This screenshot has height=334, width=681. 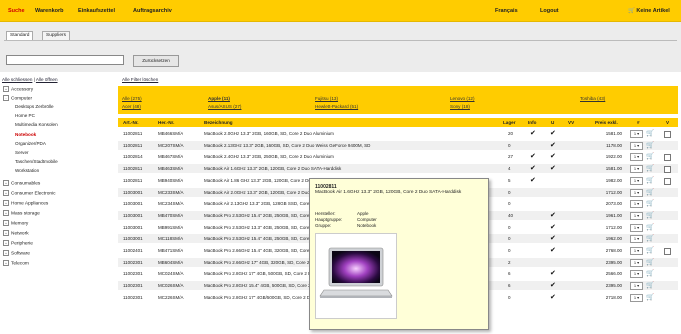 What do you see at coordinates (549, 11) in the screenshot?
I see `logout-link: Logout` at bounding box center [549, 11].